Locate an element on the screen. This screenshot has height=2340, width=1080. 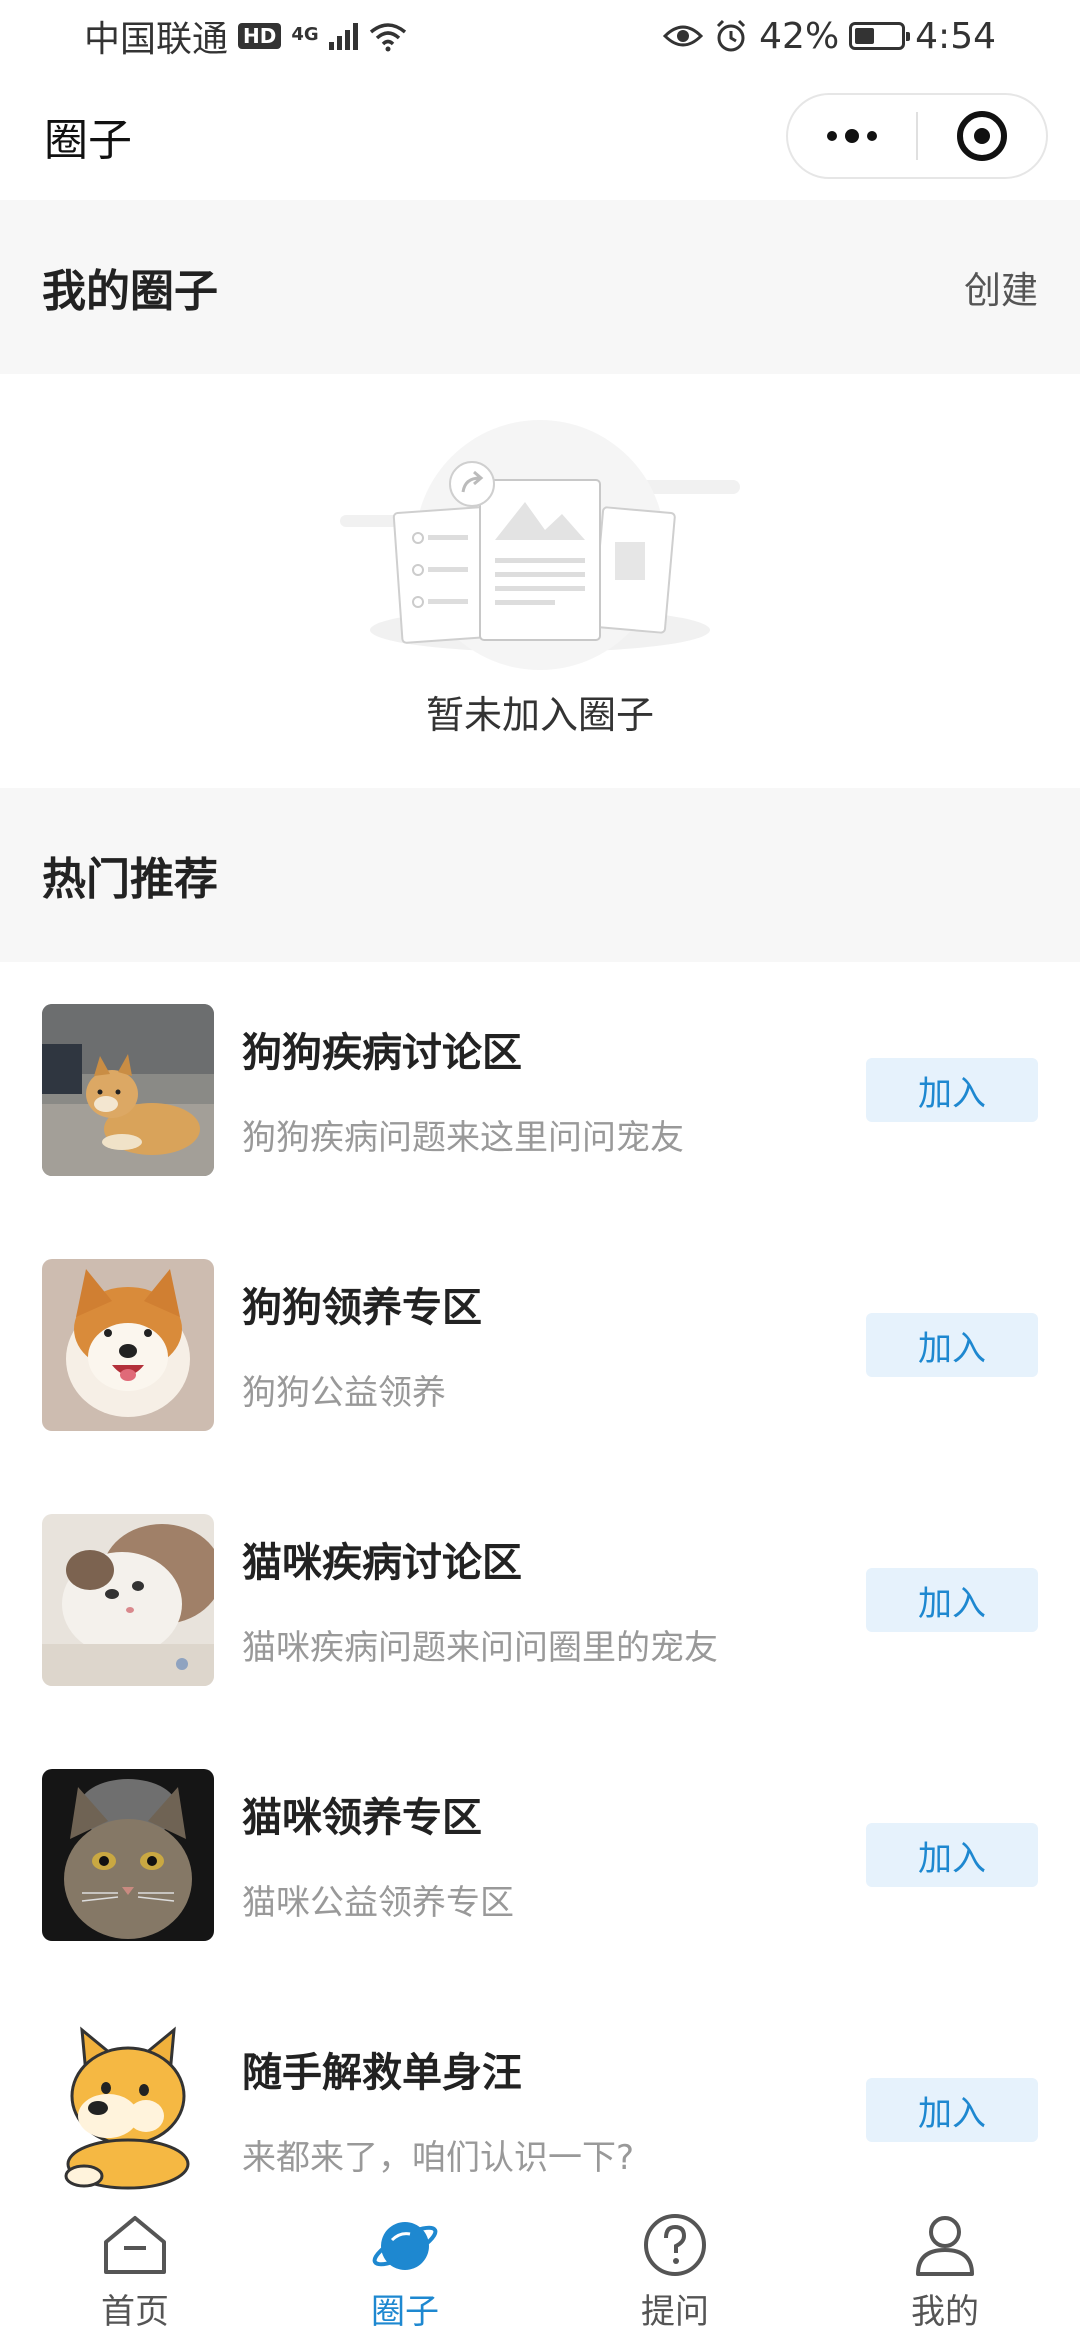
nav-bar: 圈子 is located at coordinates (540, 136).